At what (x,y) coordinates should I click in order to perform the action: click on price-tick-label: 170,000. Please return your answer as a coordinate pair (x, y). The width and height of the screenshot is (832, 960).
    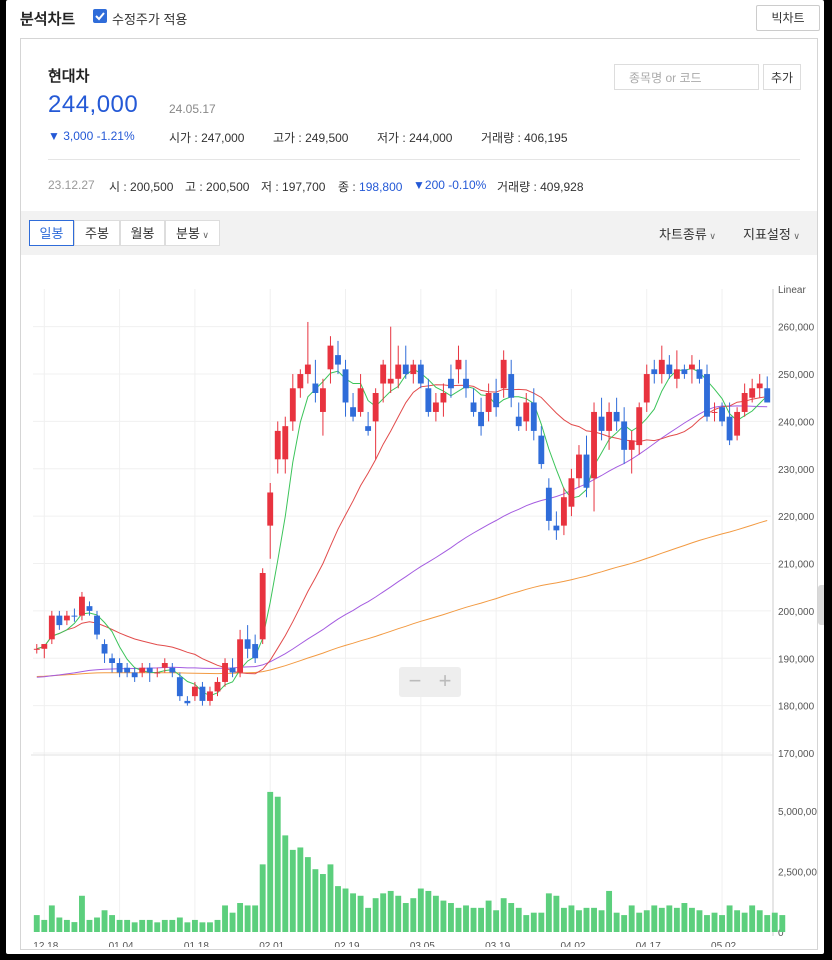
    Looking at the image, I should click on (796, 754).